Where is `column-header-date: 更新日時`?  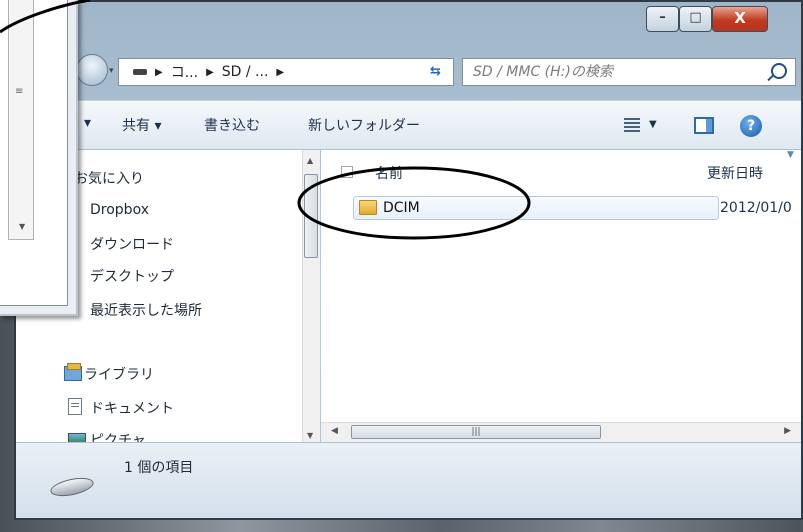 column-header-date: 更新日時 is located at coordinates (735, 173).